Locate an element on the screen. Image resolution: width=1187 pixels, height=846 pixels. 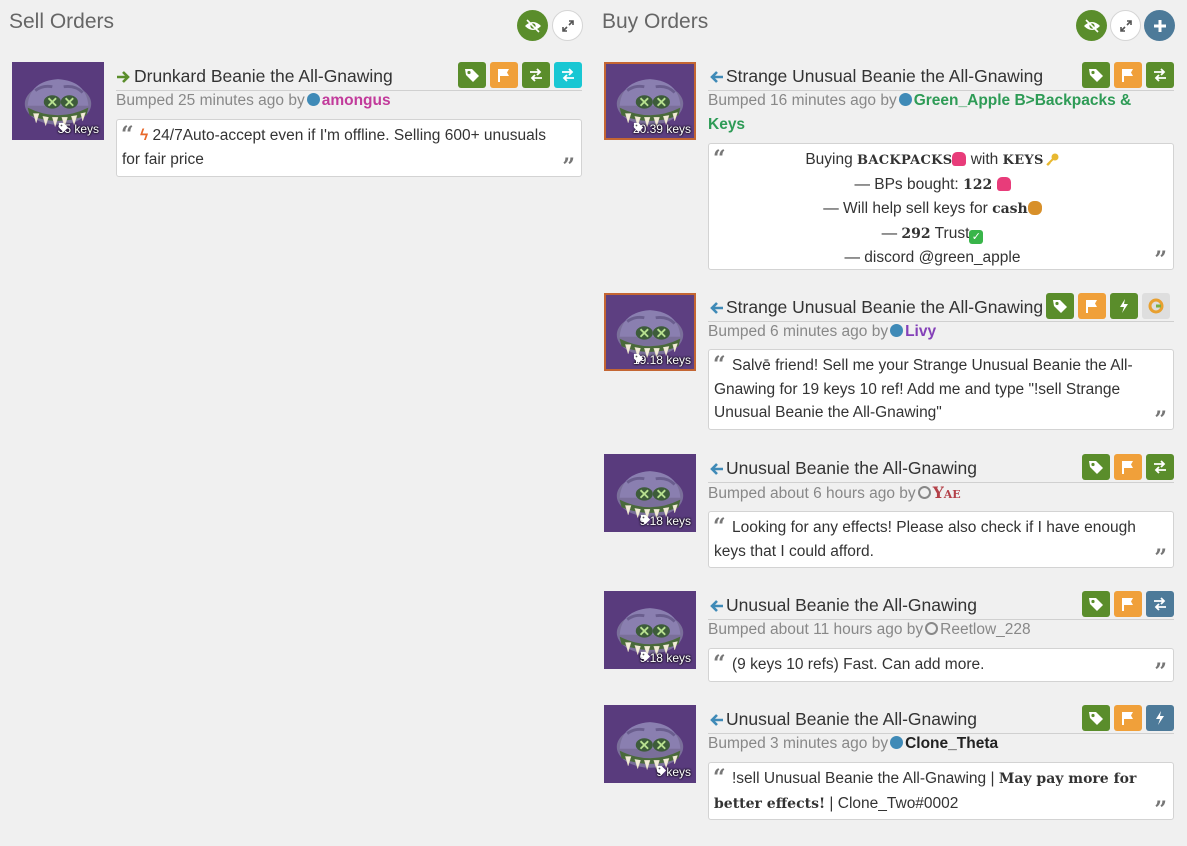
item-name: Drunkard Beanie the All-Gnawing is located at coordinates (254, 76).